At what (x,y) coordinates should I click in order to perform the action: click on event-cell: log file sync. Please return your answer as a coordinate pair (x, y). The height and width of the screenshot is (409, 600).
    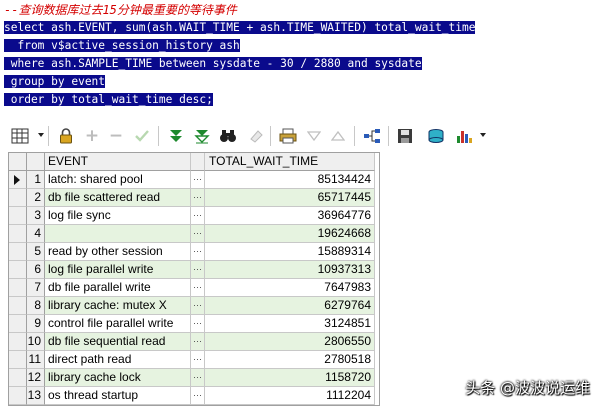
    Looking at the image, I should click on (118, 216).